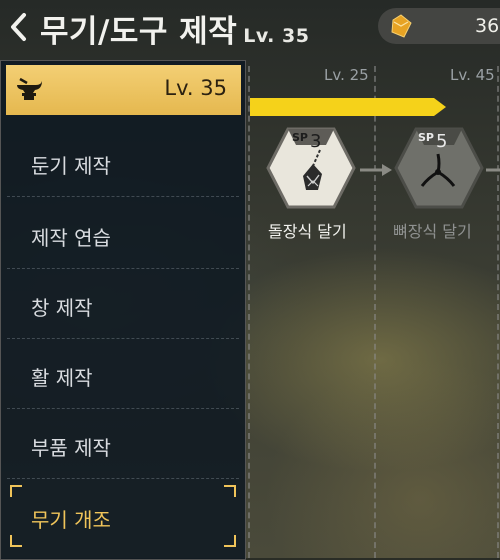  Describe the element at coordinates (438, 170) in the screenshot. I see `bone-ornament-icon` at that location.